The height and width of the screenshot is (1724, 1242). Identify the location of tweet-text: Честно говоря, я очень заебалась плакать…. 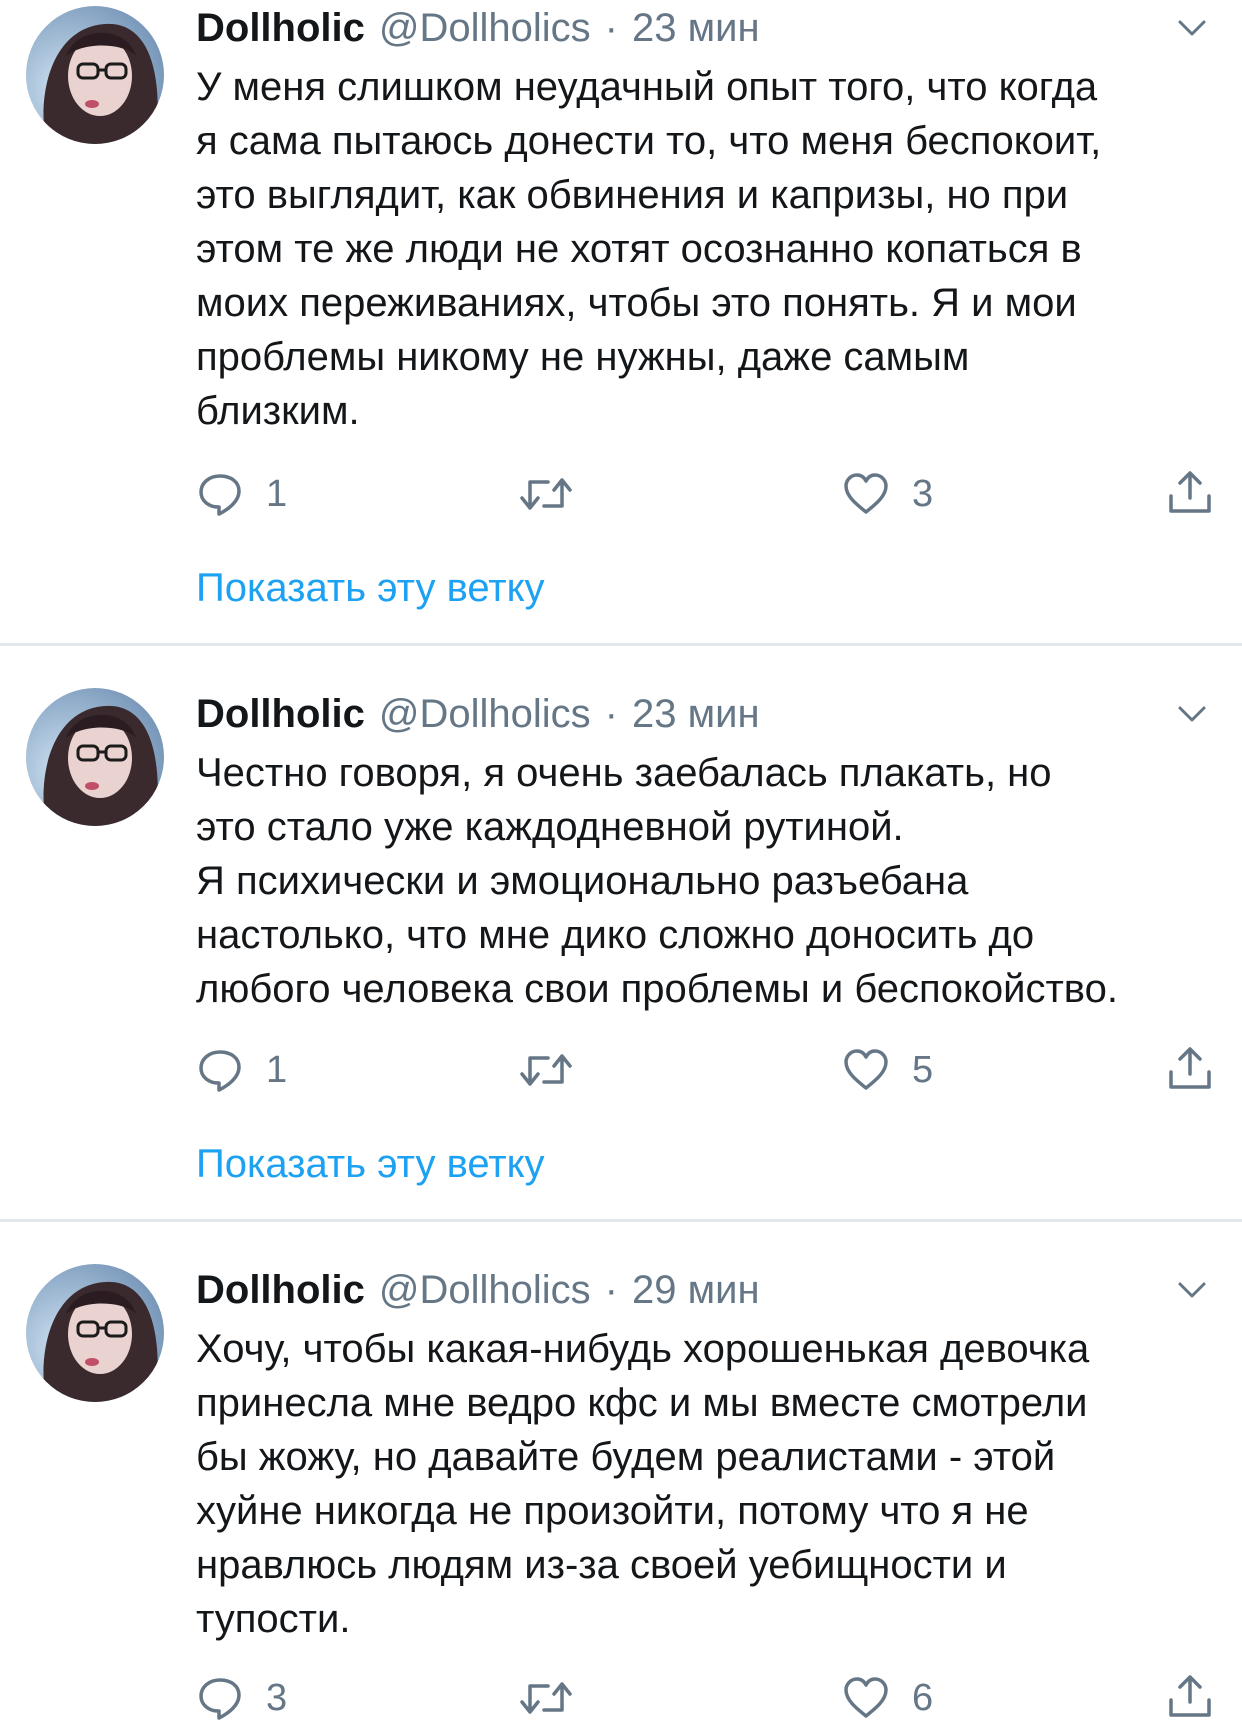
(657, 881).